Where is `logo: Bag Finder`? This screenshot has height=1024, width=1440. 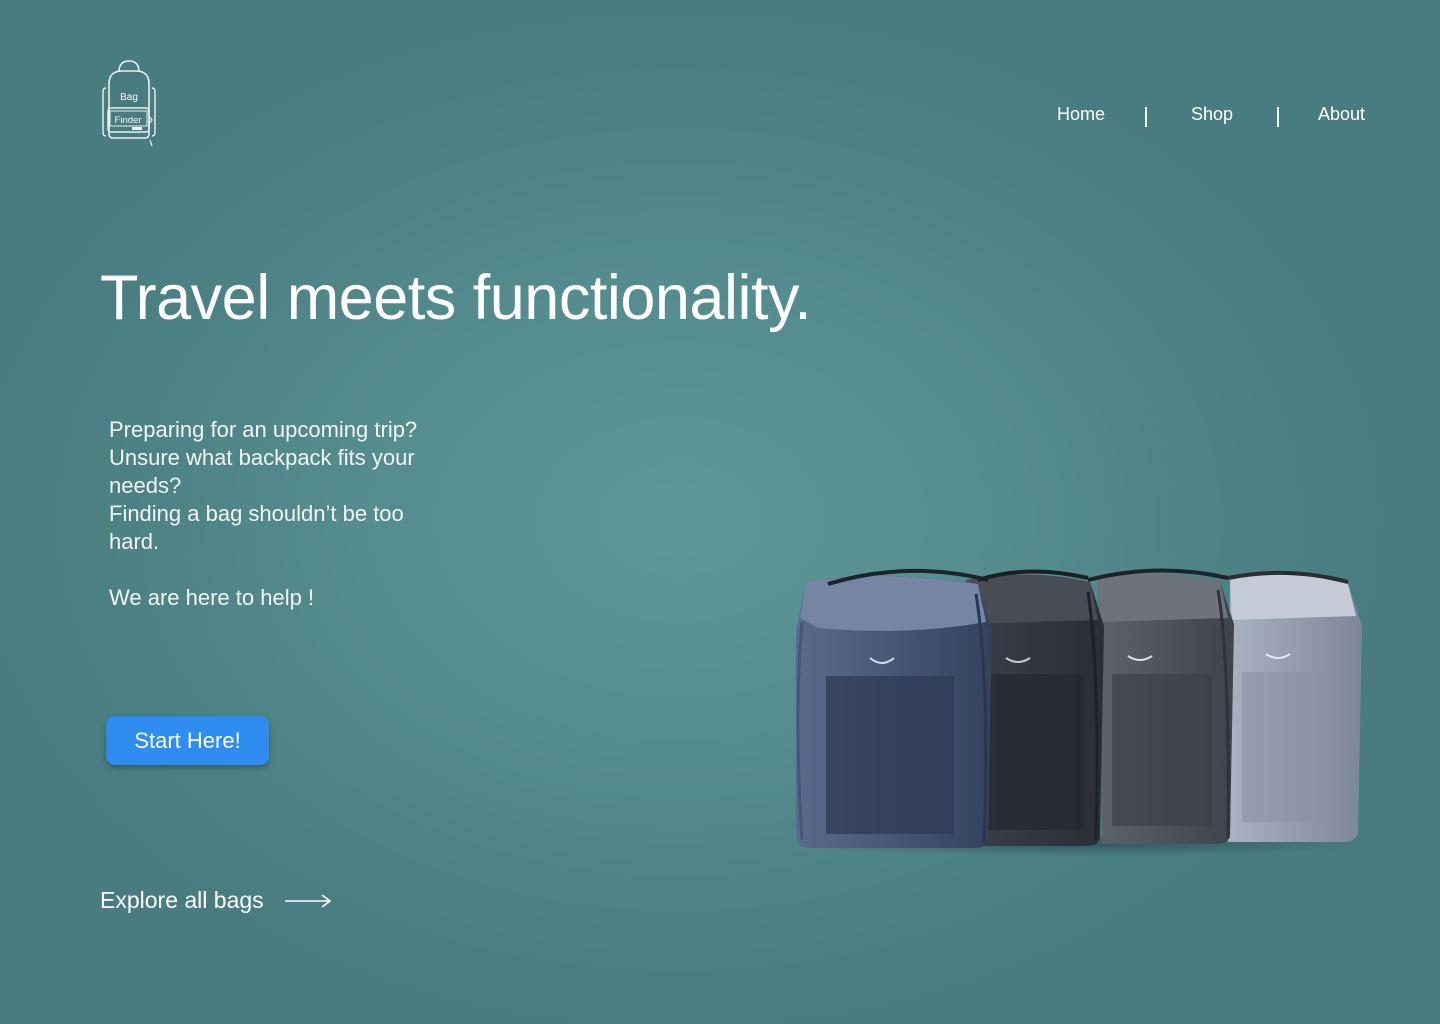 logo: Bag Finder is located at coordinates (129, 103).